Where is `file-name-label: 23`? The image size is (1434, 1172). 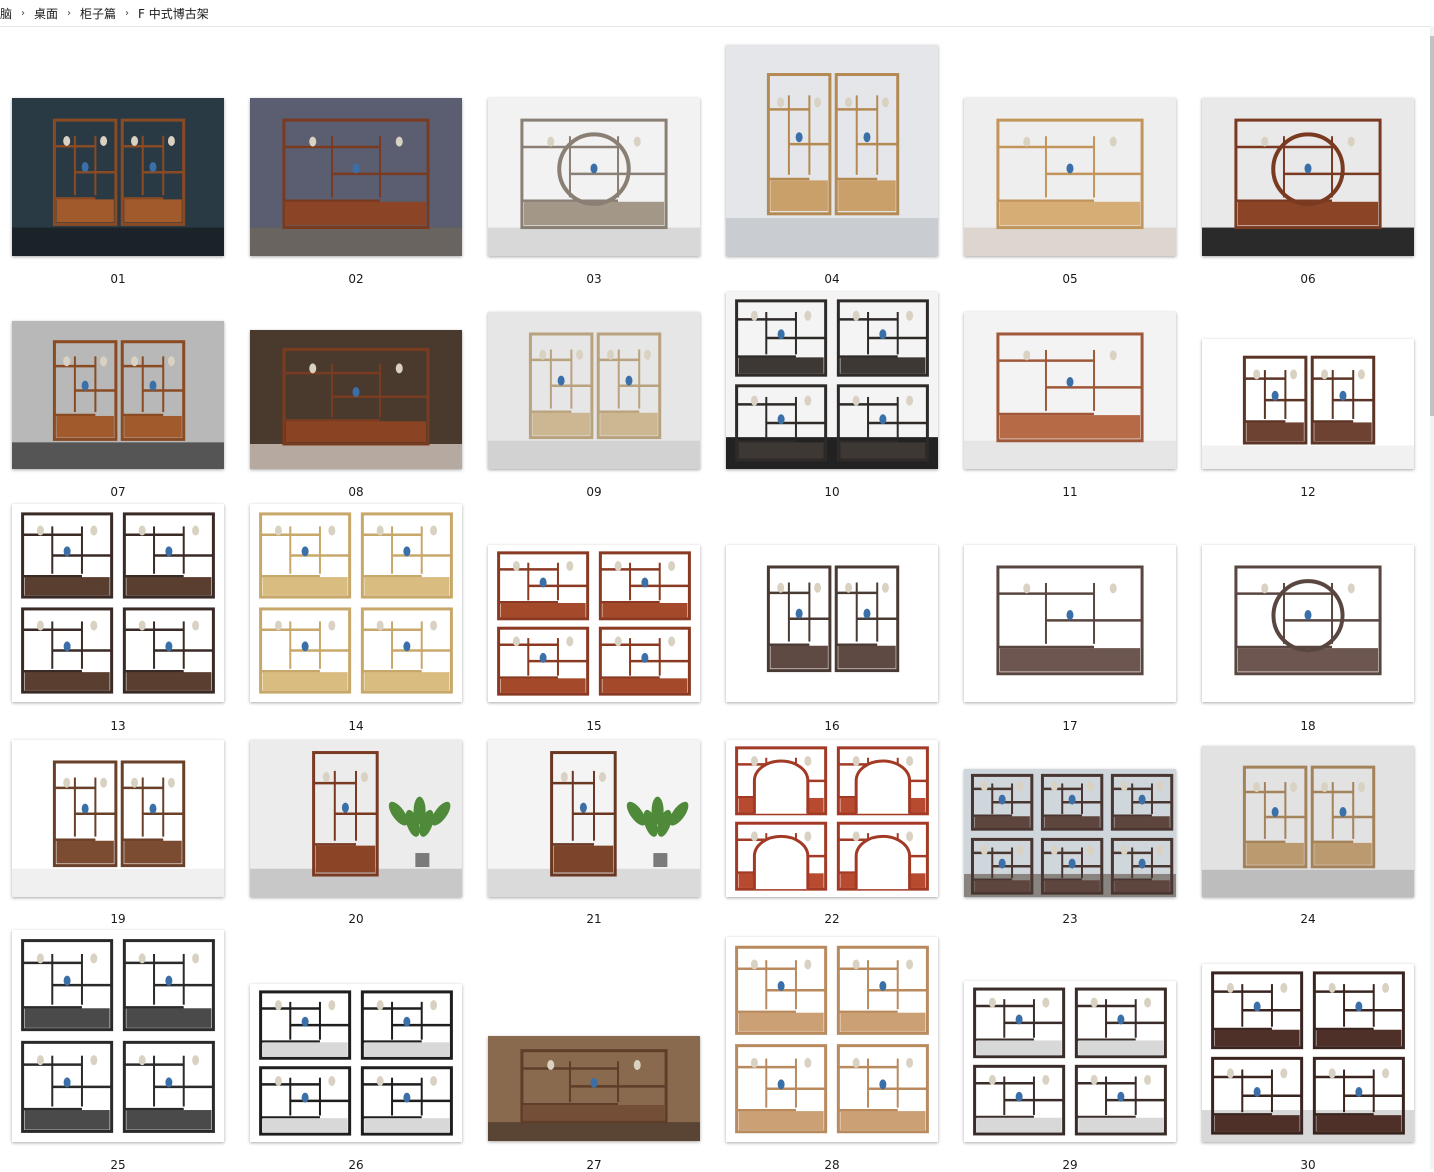 file-name-label: 23 is located at coordinates (1070, 919).